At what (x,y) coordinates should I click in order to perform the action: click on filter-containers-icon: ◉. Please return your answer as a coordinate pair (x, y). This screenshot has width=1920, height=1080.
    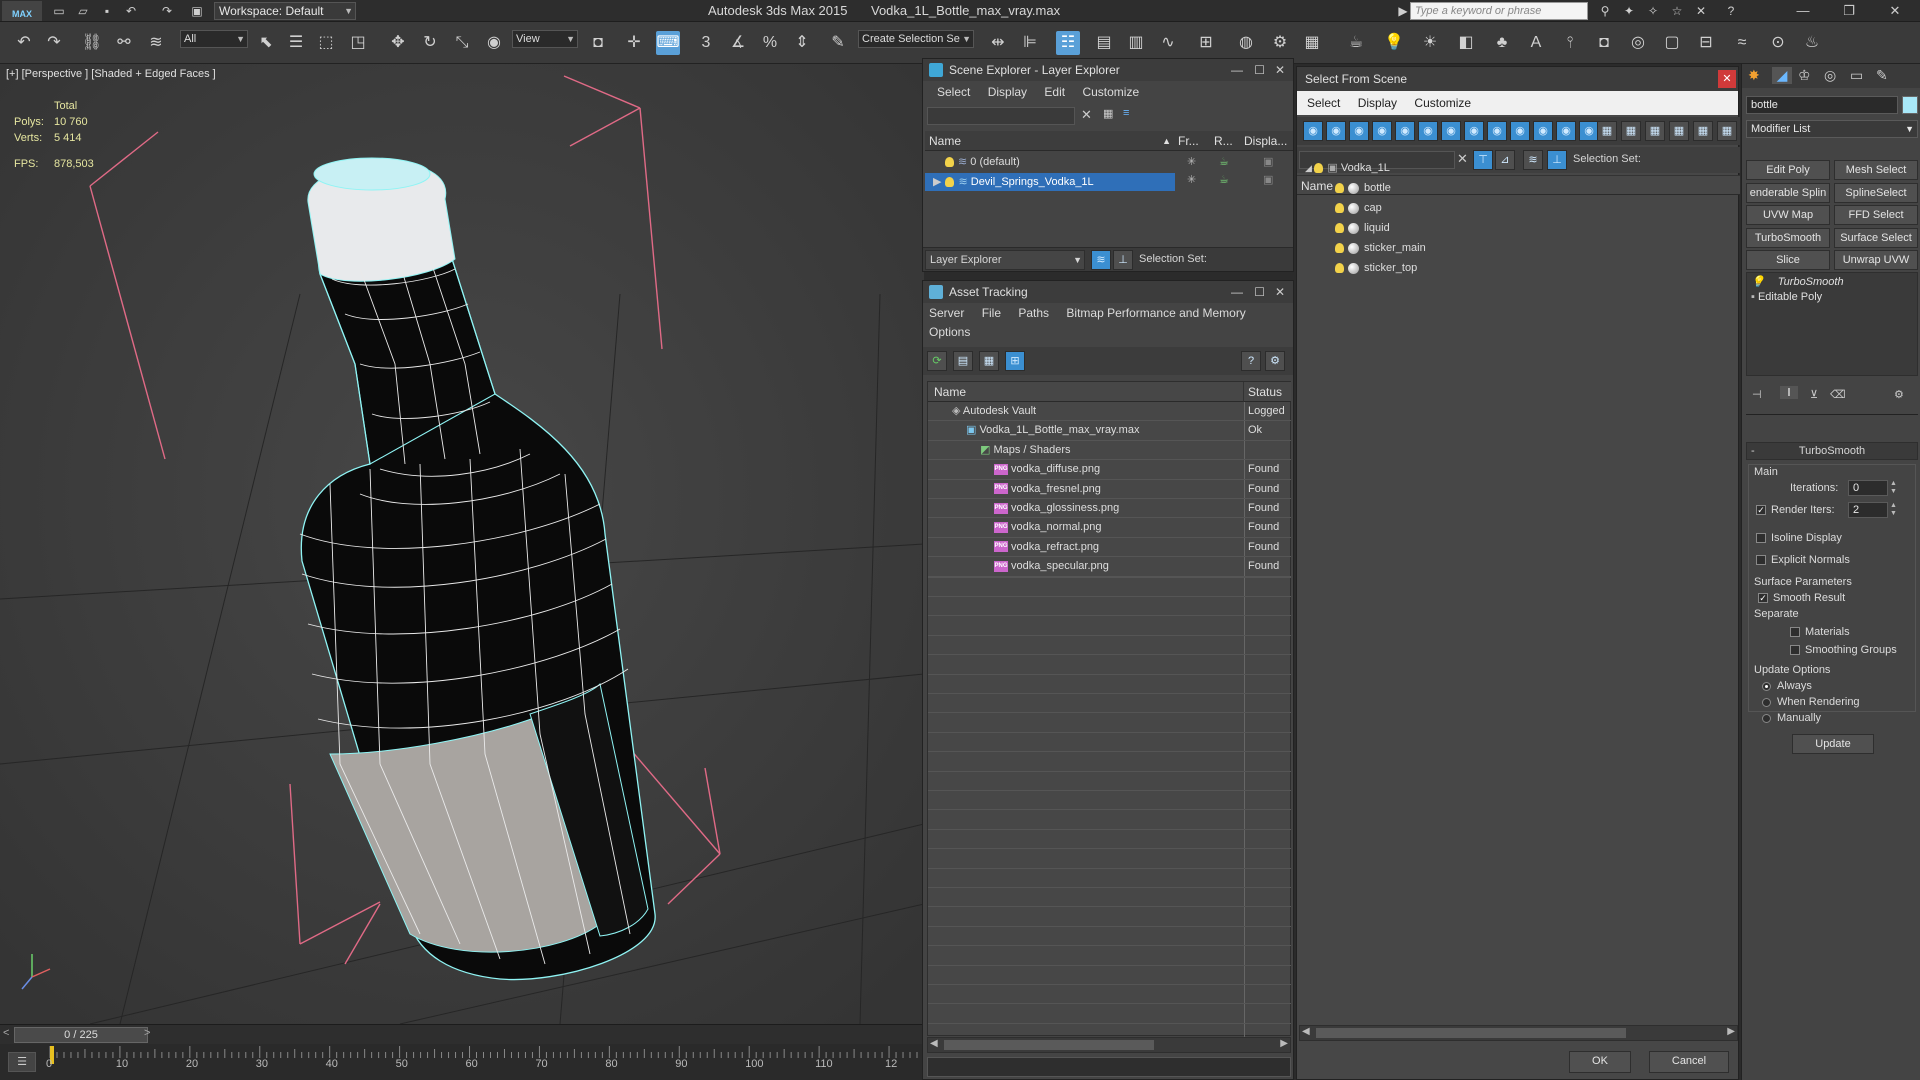
    Looking at the image, I should click on (1520, 131).